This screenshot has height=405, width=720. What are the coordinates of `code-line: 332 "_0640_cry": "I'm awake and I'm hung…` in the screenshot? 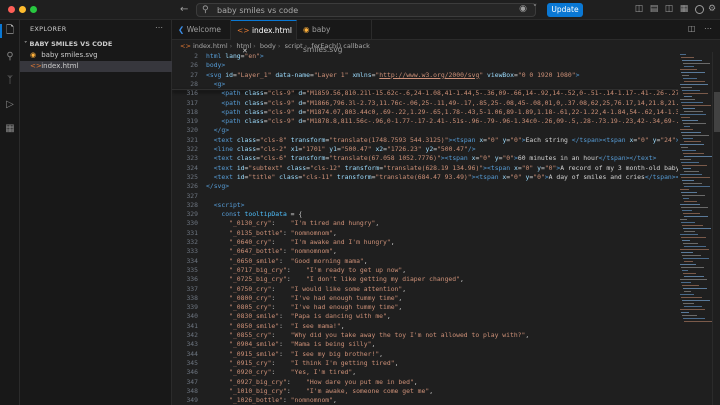 It's located at (425, 242).